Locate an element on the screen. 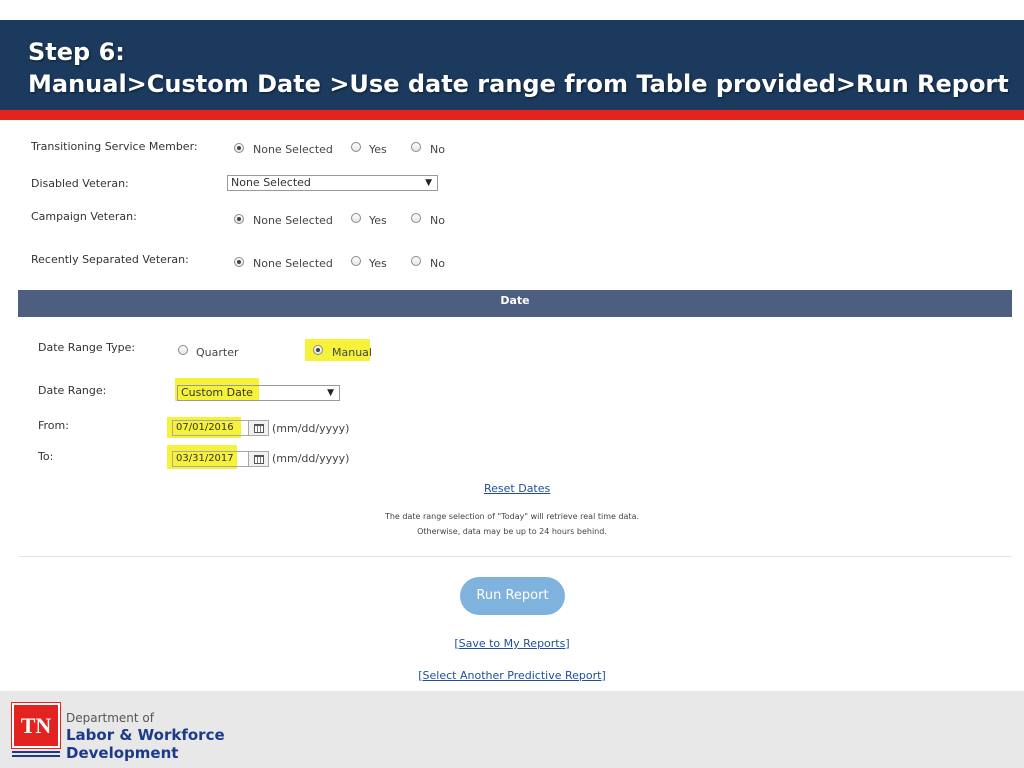 The height and width of the screenshot is (768, 1024). transitioning-yes-radio is located at coordinates (356, 147).